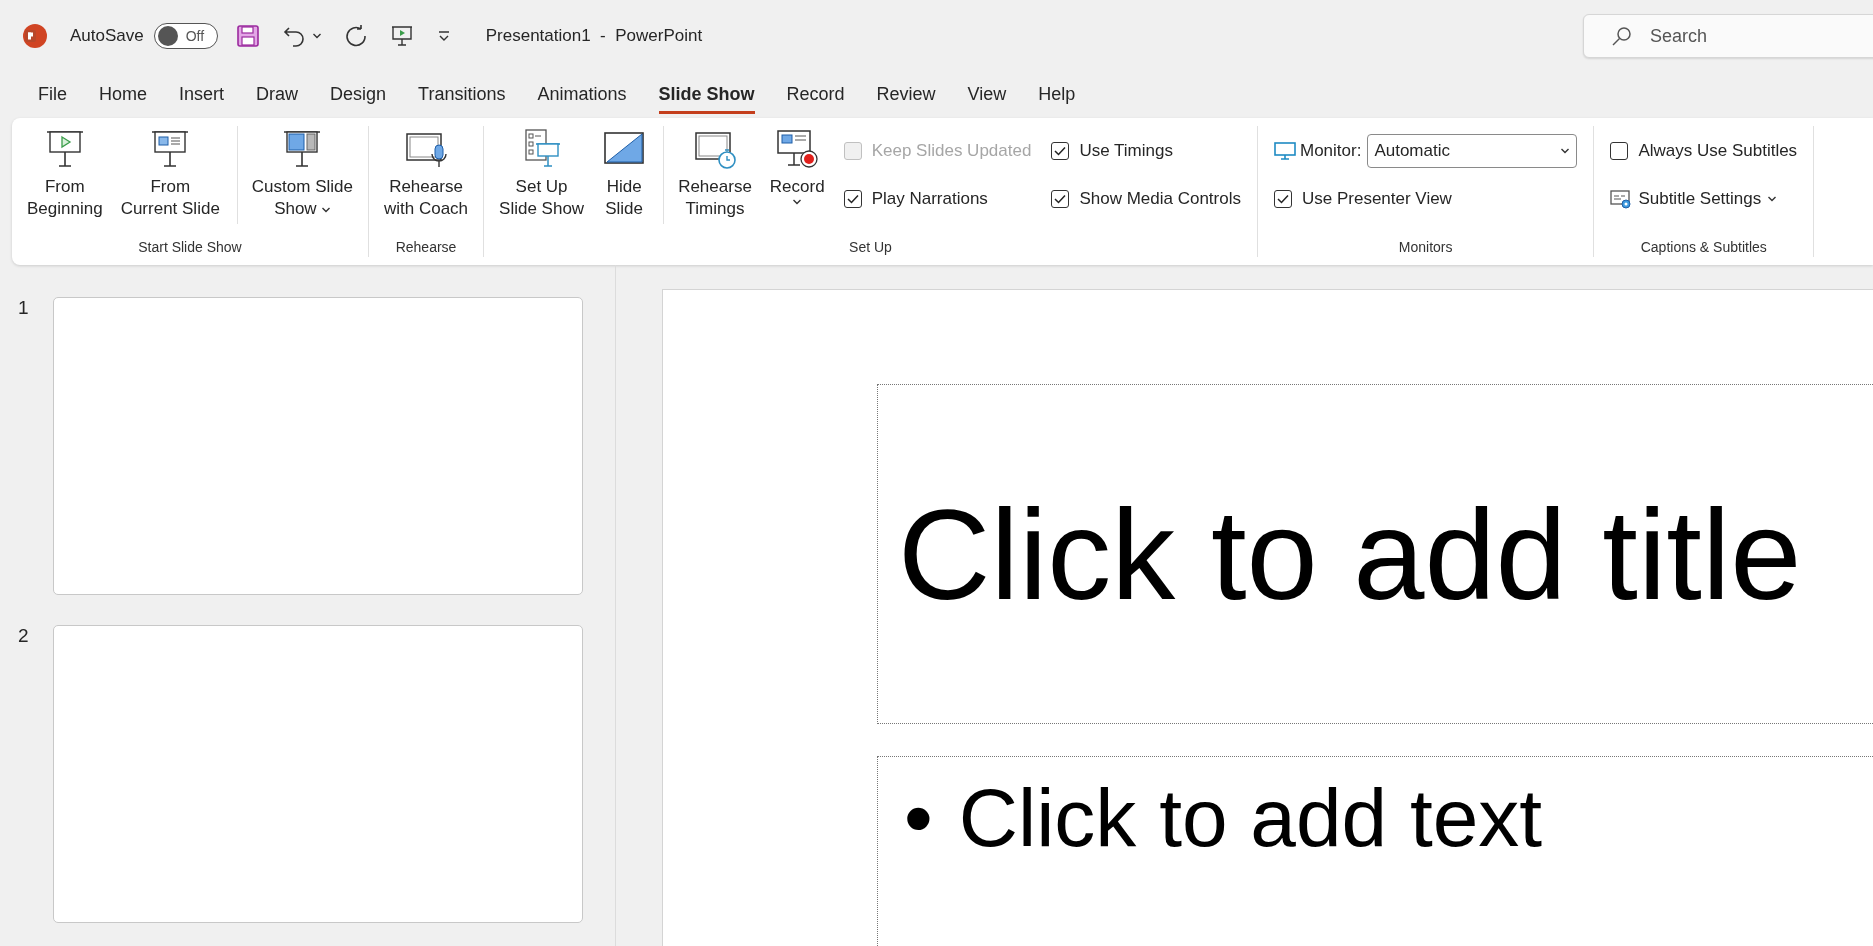 Image resolution: width=1873 pixels, height=946 pixels. Describe the element at coordinates (1425, 248) in the screenshot. I see `group-label: Monitors` at that location.